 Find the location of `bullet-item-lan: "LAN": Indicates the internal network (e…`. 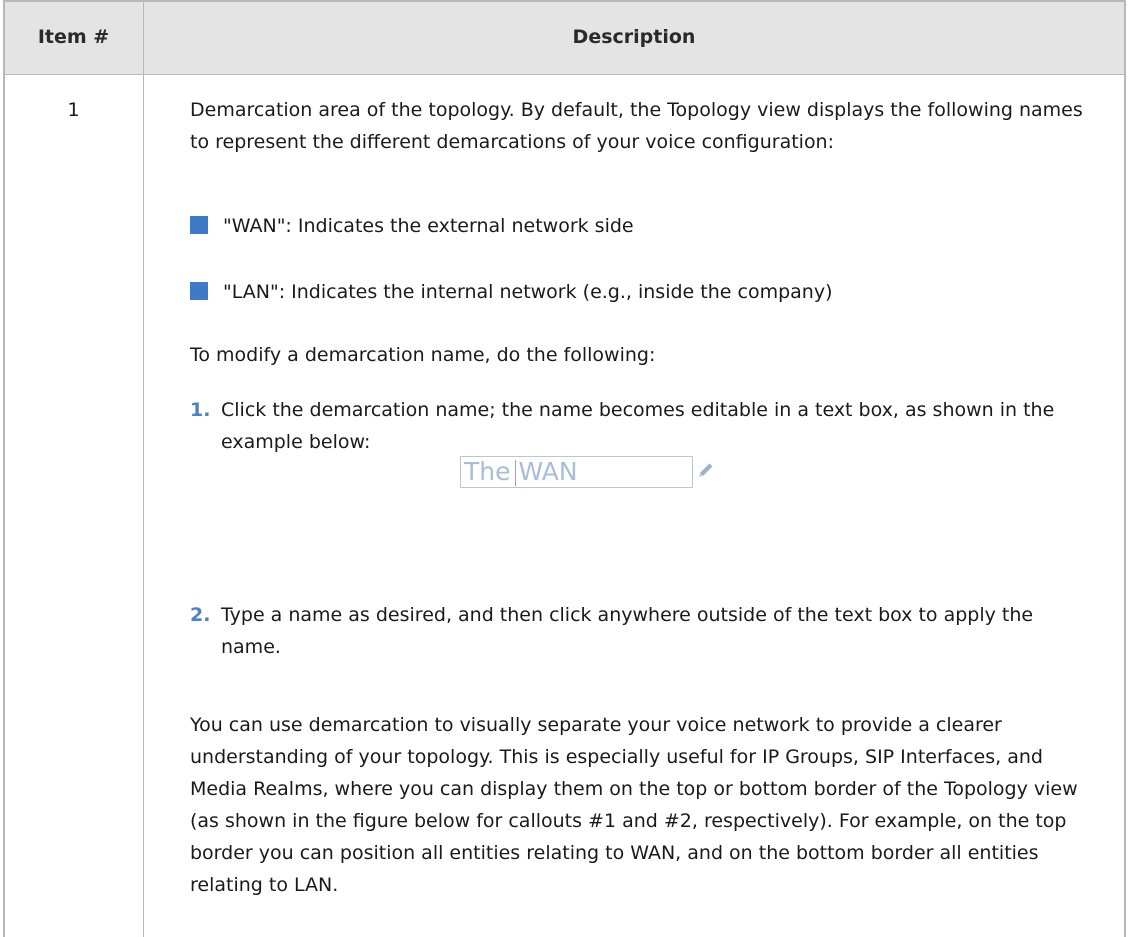

bullet-item-lan: "LAN": Indicates the internal network (e… is located at coordinates (640, 292).